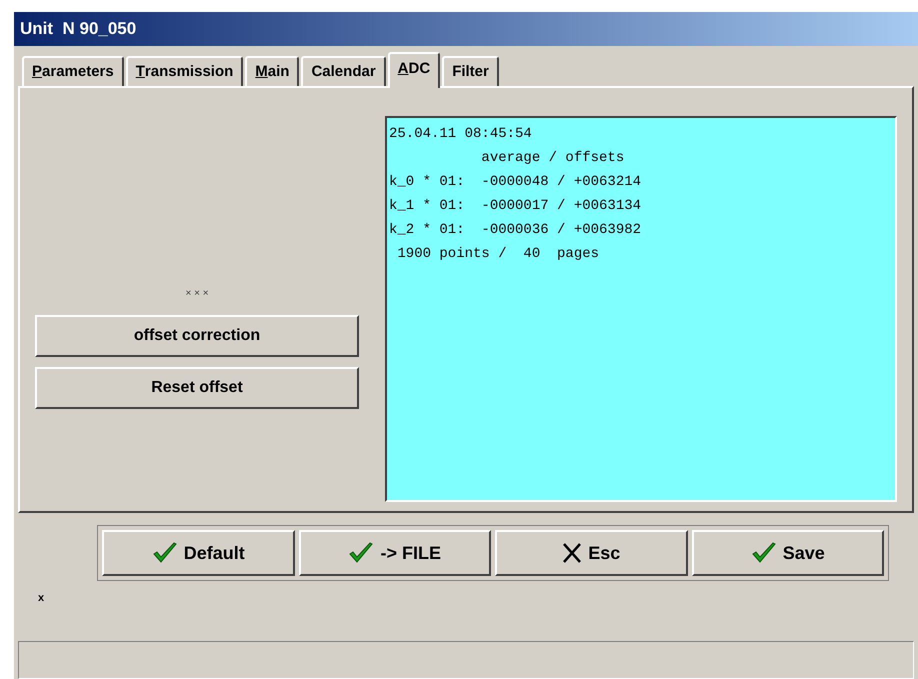  Describe the element at coordinates (466, 29) in the screenshot. I see `window-title: Unit N 90_050` at that location.